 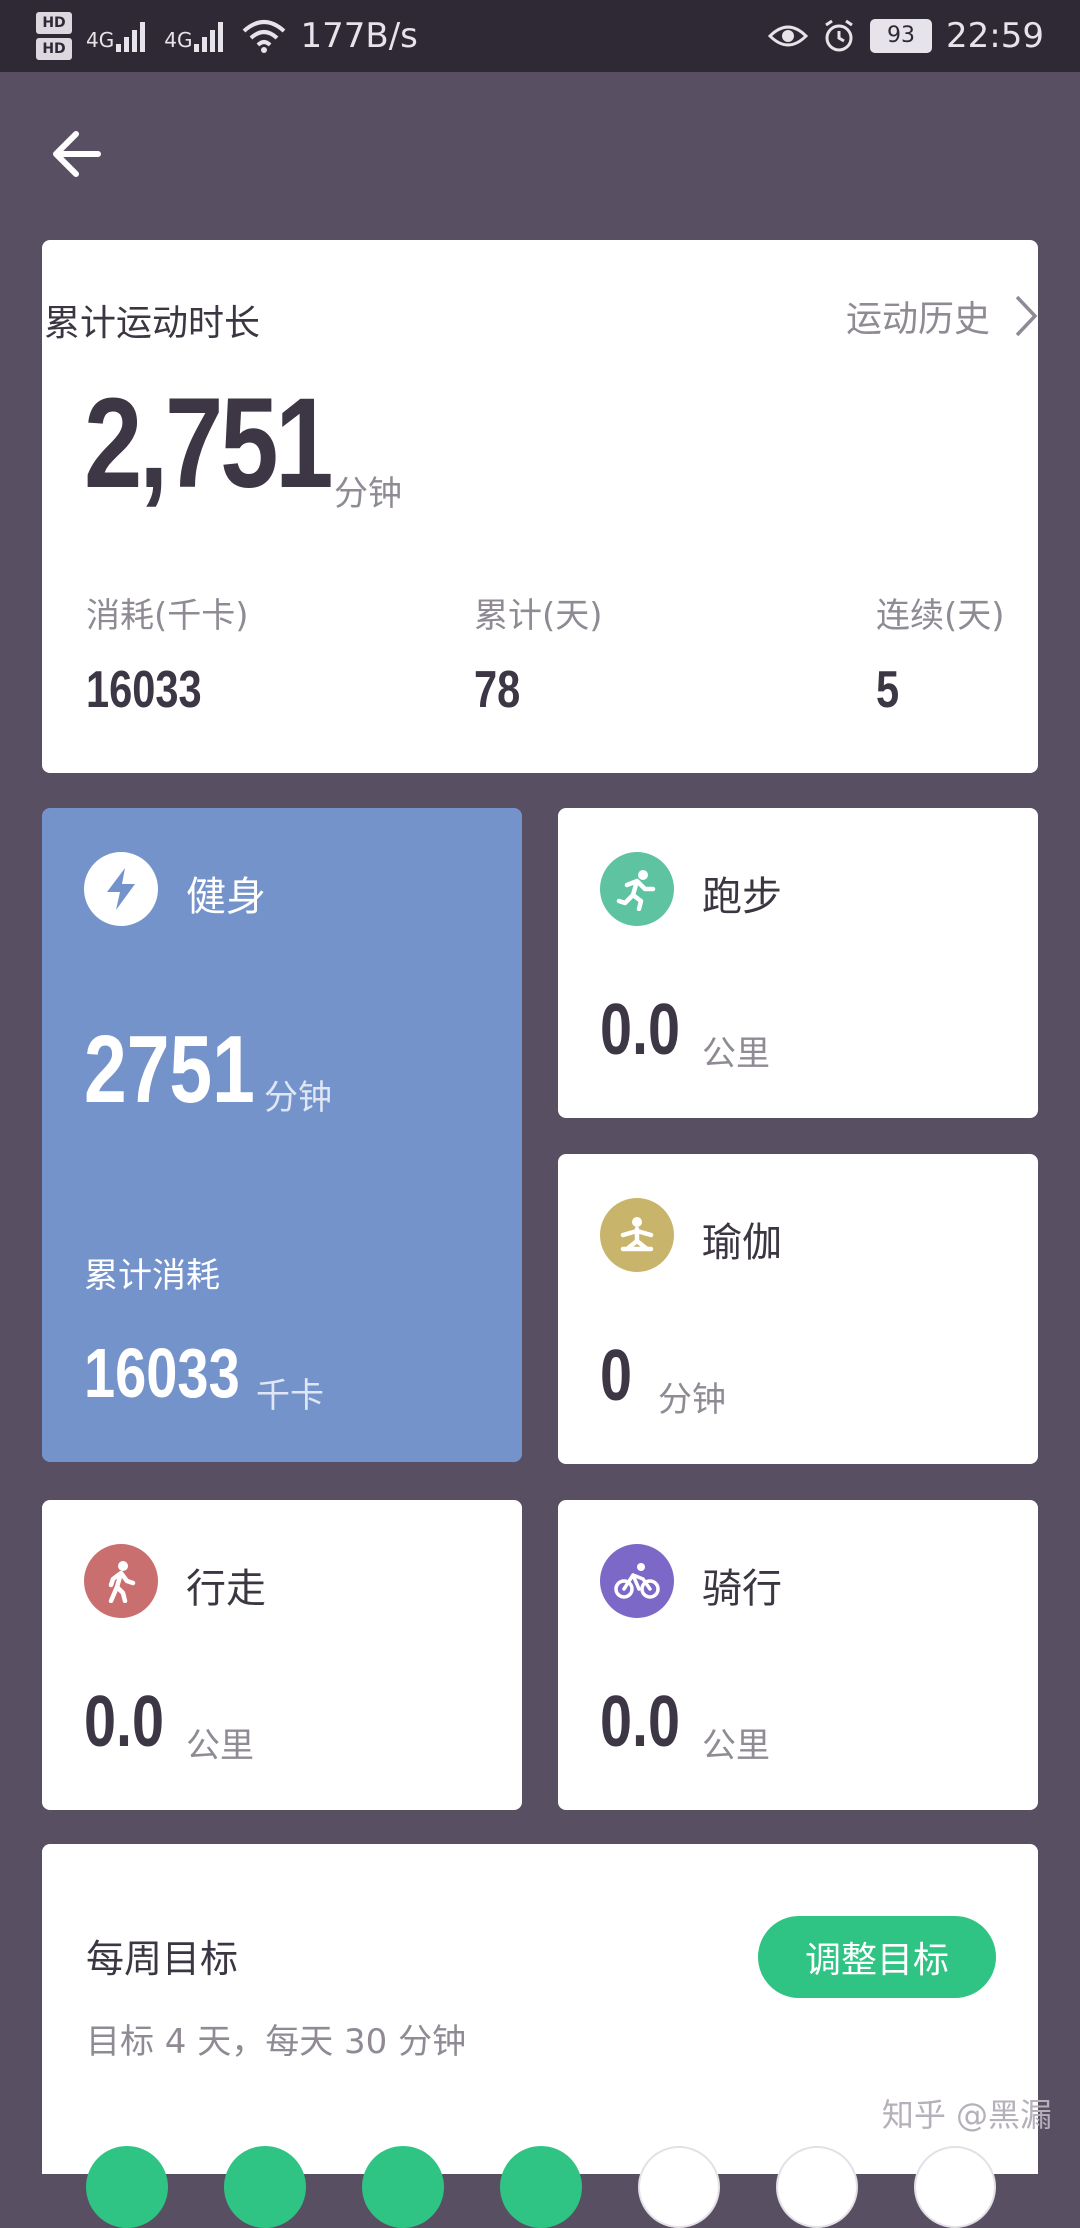 What do you see at coordinates (940, 616) in the screenshot?
I see `stat-streak-label: 连续(天)` at bounding box center [940, 616].